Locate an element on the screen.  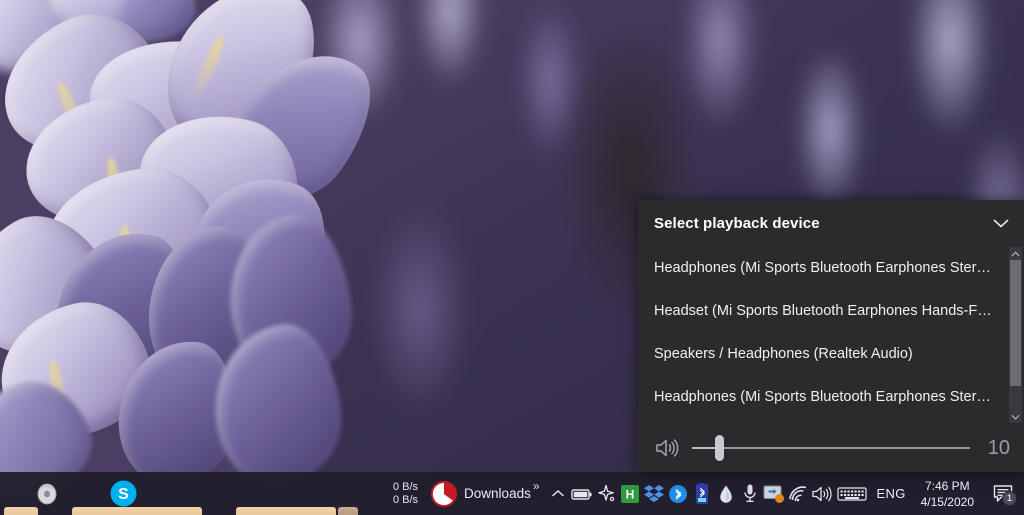
water-drop-icon is located at coordinates (726, 493).